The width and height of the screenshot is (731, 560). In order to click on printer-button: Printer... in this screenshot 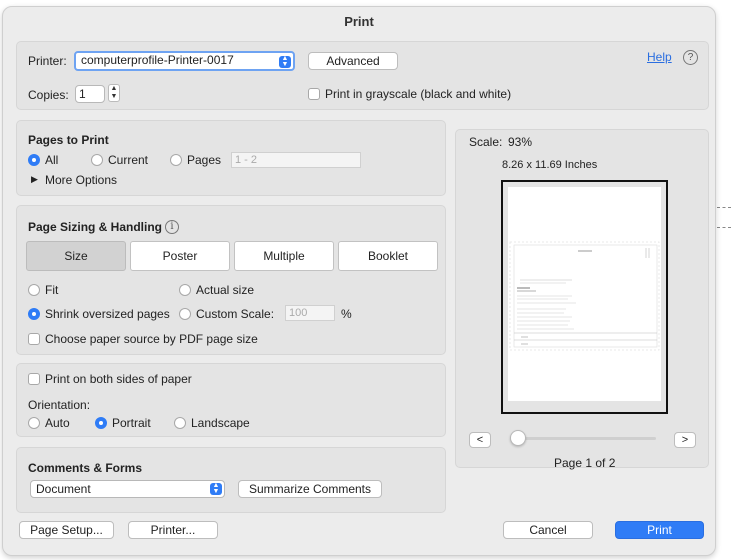, I will do `click(173, 530)`.